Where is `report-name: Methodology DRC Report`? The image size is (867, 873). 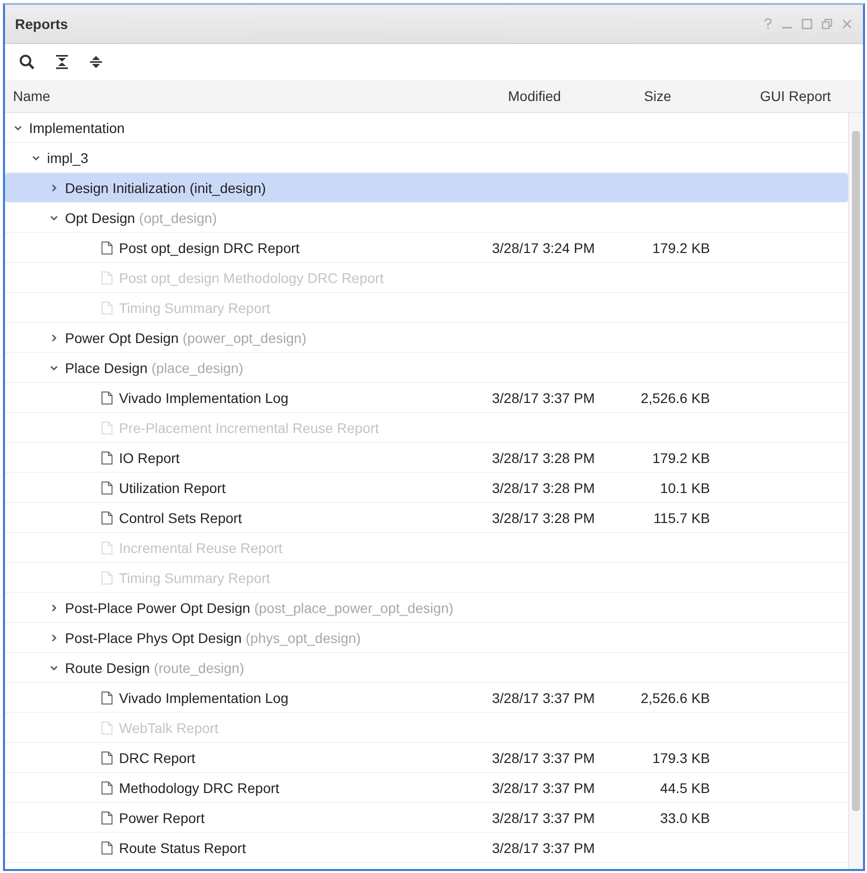 report-name: Methodology DRC Report is located at coordinates (199, 788).